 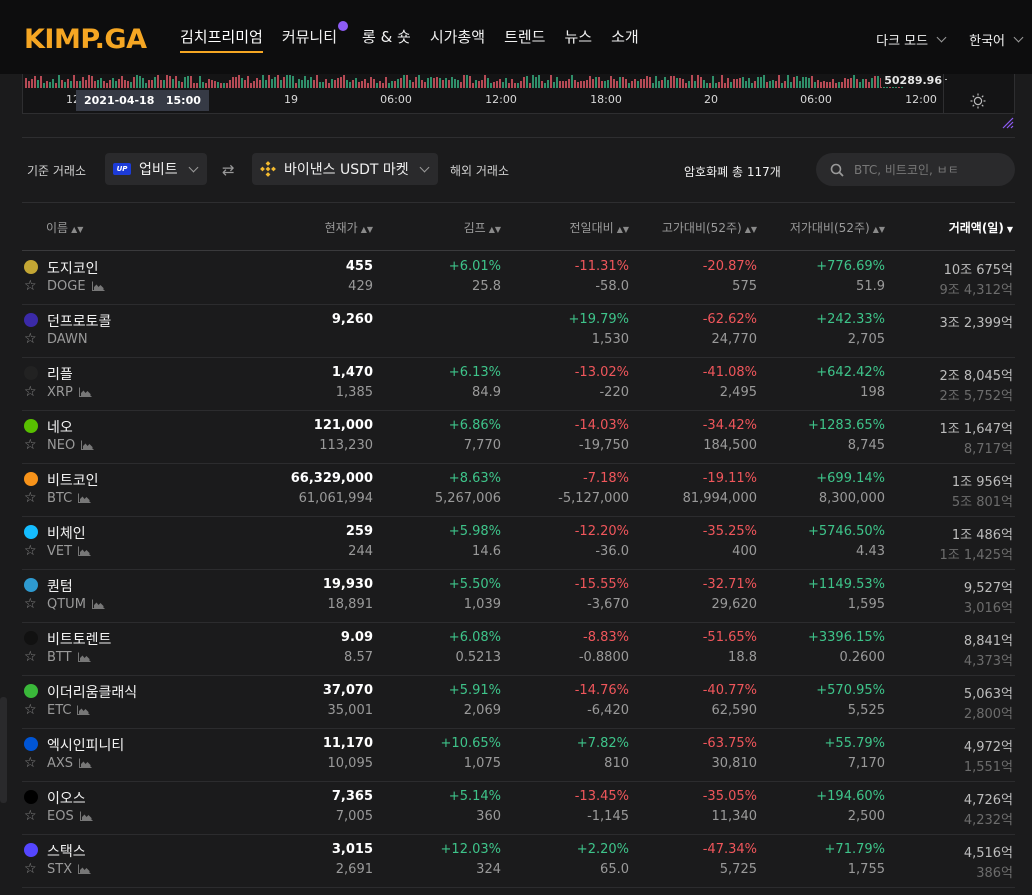 What do you see at coordinates (996, 39) in the screenshot?
I see `language-select: 한국어` at bounding box center [996, 39].